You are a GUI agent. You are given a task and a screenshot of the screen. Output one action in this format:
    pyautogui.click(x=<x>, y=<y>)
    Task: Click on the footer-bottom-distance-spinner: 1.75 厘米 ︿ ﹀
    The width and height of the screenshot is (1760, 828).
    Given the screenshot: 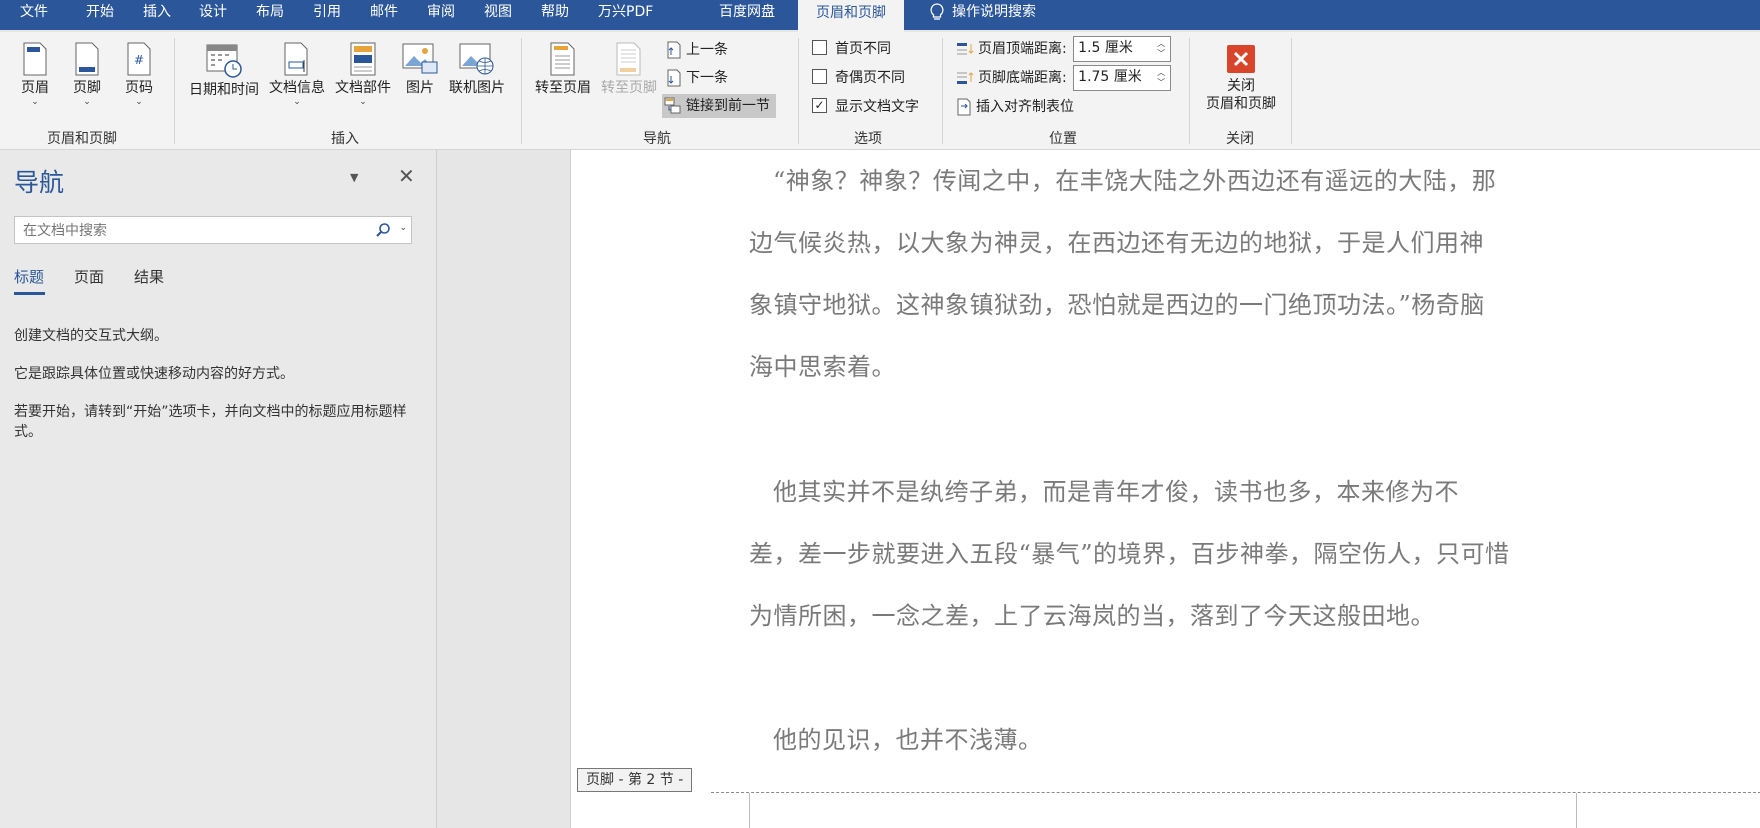 What is the action you would take?
    pyautogui.click(x=1122, y=78)
    